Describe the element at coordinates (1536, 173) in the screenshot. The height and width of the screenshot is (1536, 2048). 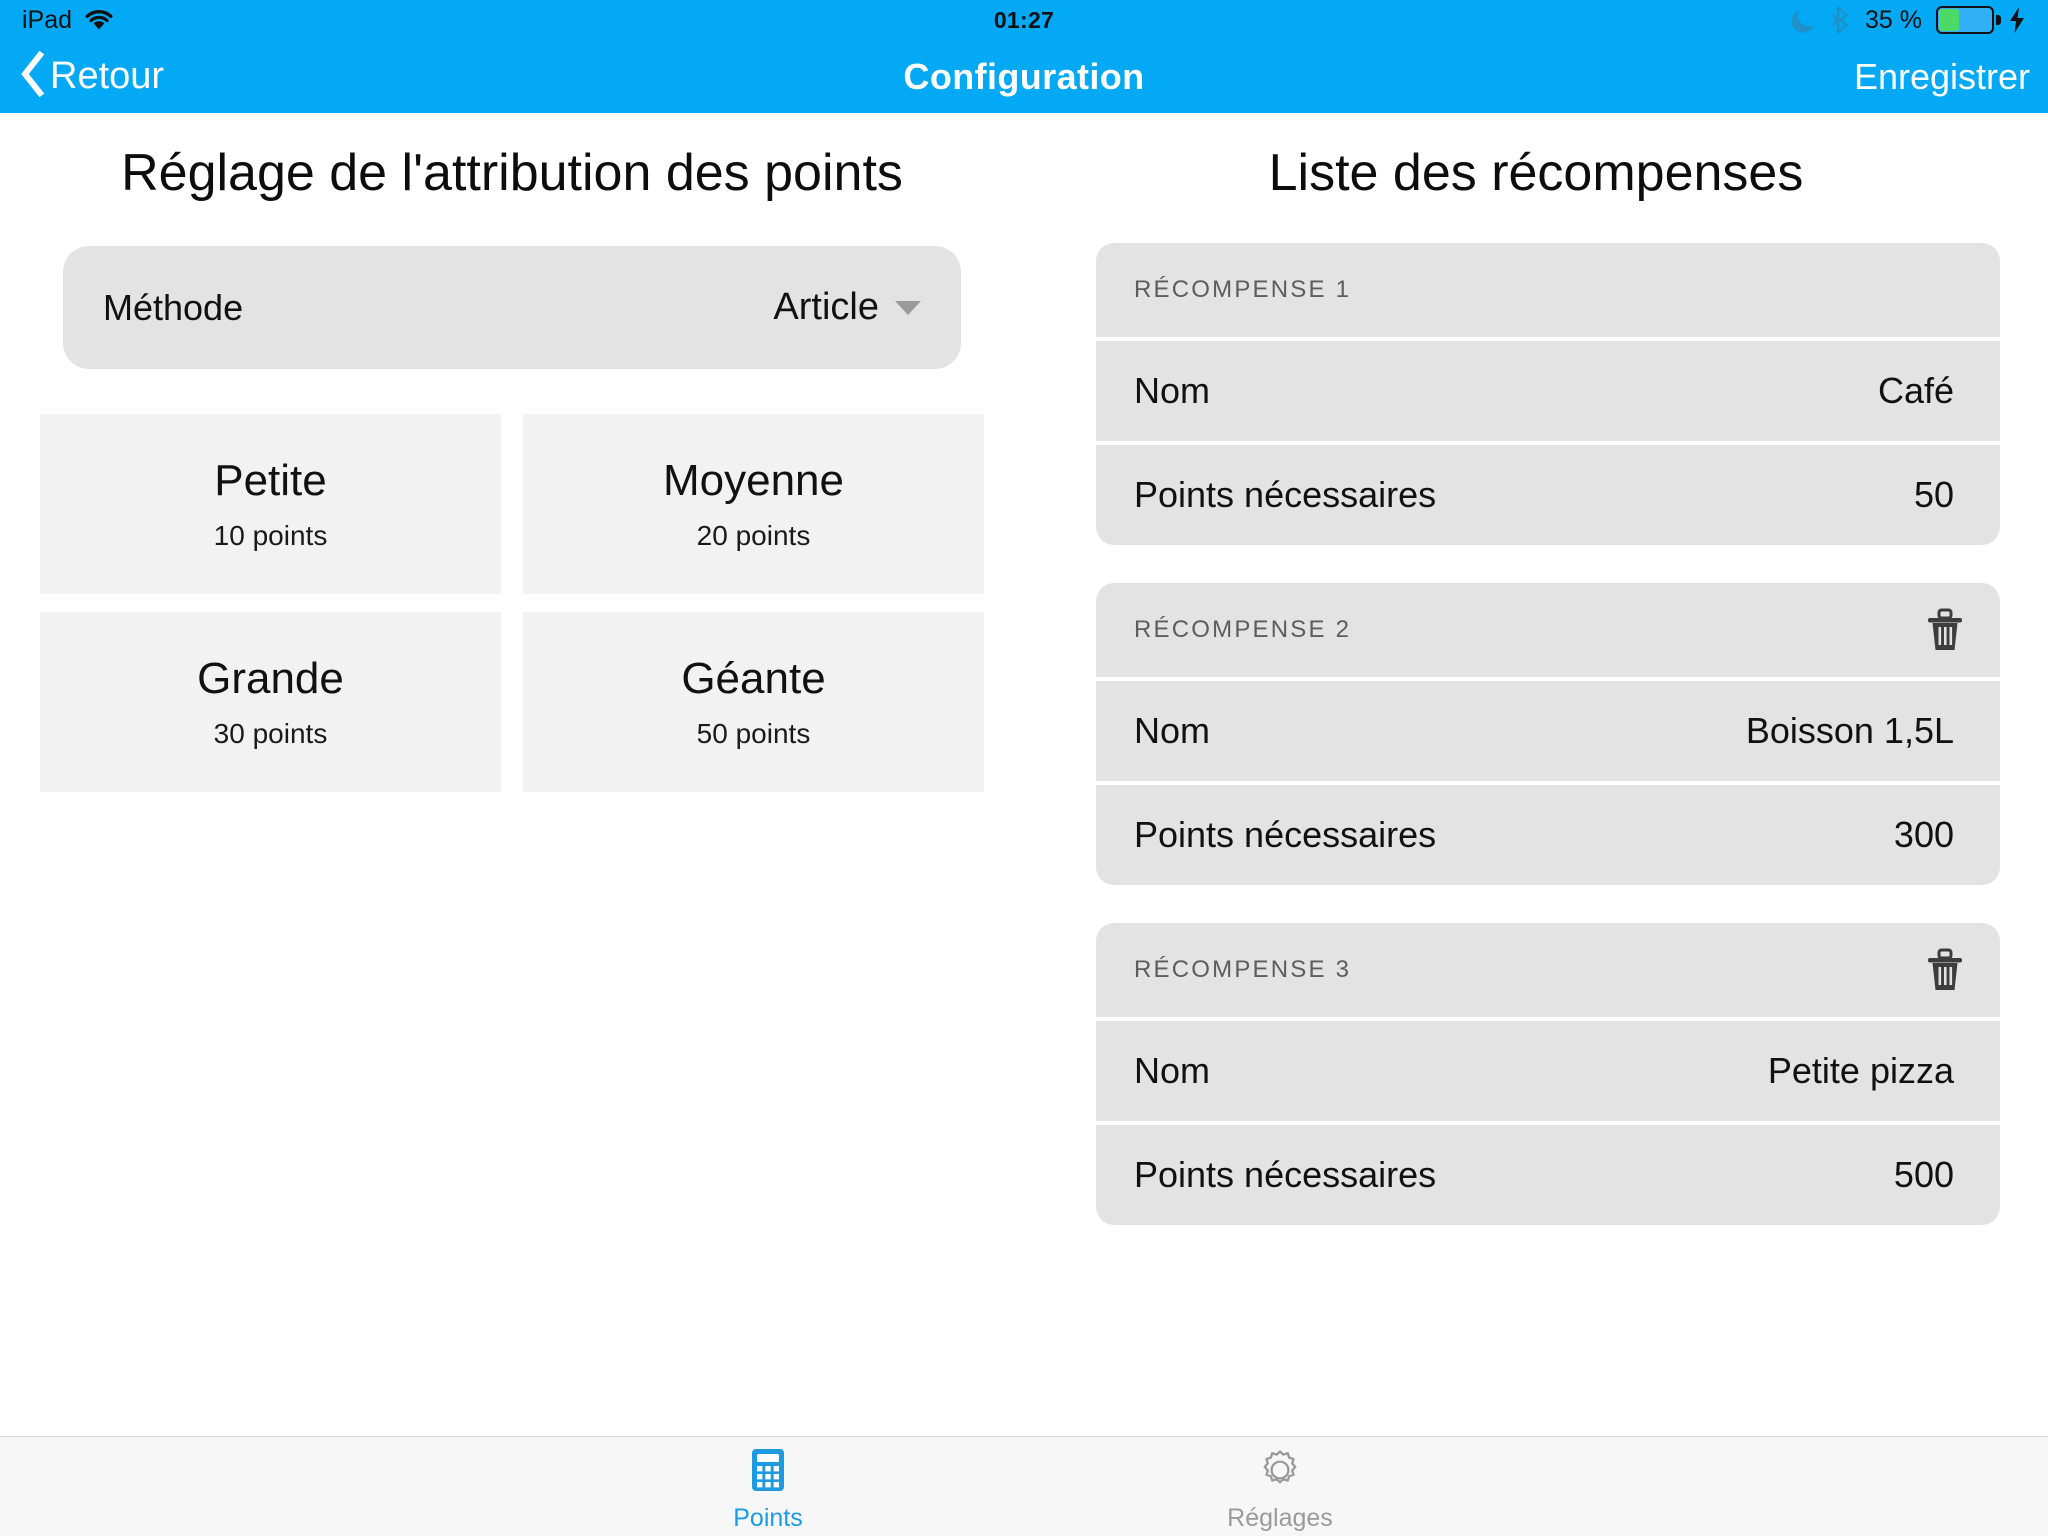
I see `rewards-list-title: Liste des récompenses` at that location.